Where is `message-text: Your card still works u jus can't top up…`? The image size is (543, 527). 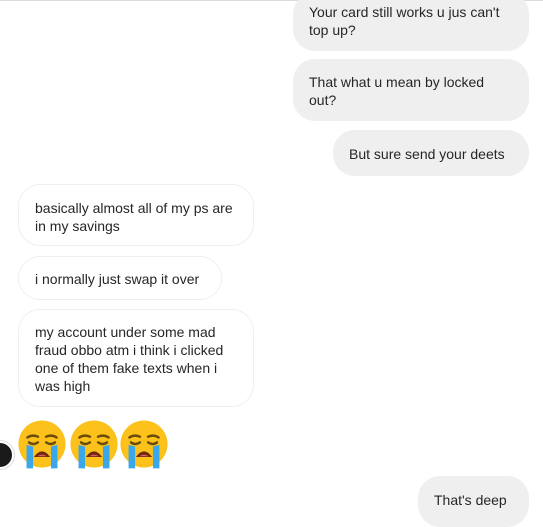
message-text: Your card still works u jus can't top up… is located at coordinates (404, 21).